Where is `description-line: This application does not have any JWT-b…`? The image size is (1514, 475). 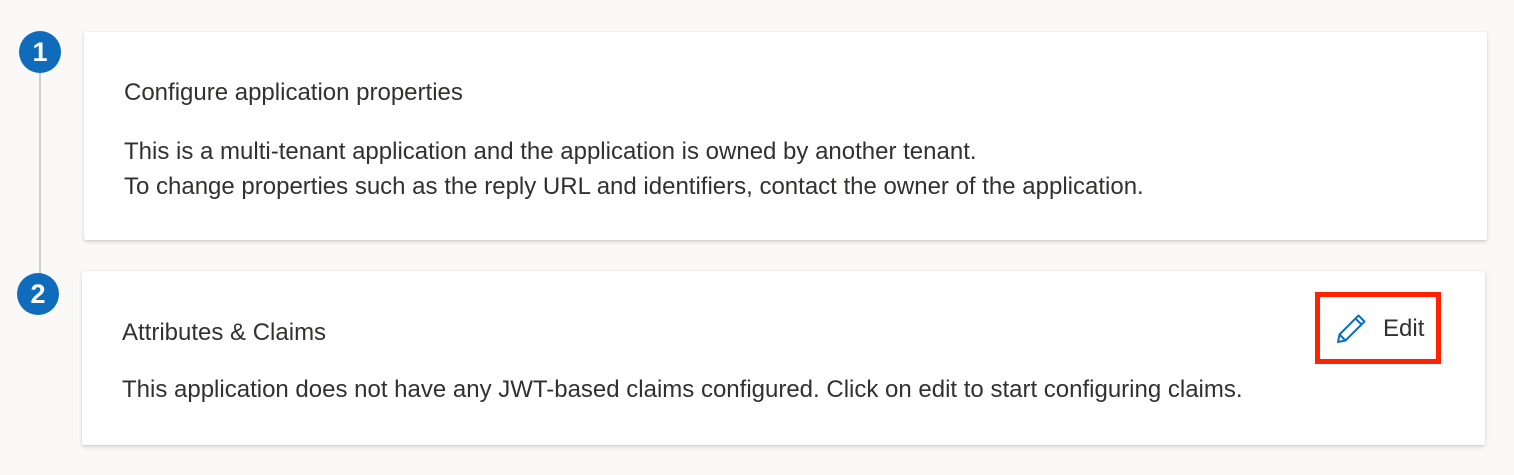
description-line: This application does not have any JWT-b… is located at coordinates (682, 389).